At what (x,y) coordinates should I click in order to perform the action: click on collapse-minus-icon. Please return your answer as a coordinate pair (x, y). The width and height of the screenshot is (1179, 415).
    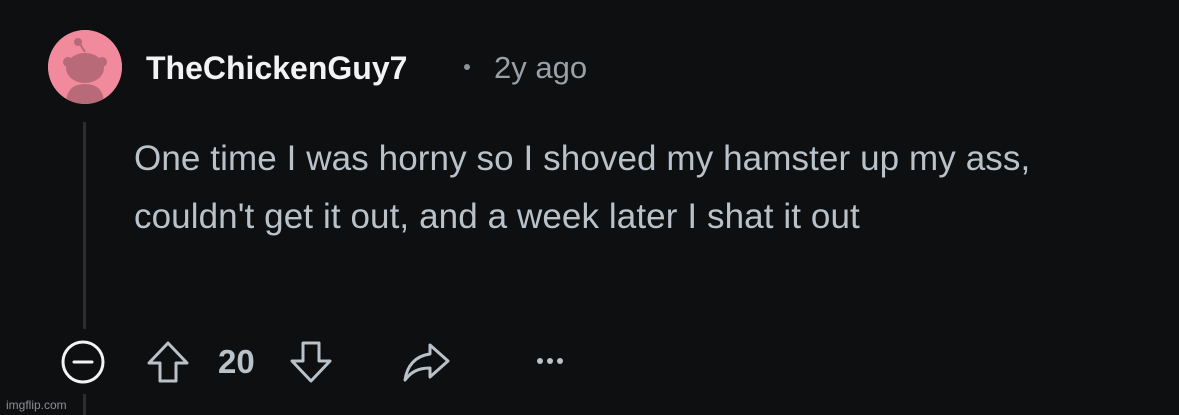
    Looking at the image, I should click on (83, 362).